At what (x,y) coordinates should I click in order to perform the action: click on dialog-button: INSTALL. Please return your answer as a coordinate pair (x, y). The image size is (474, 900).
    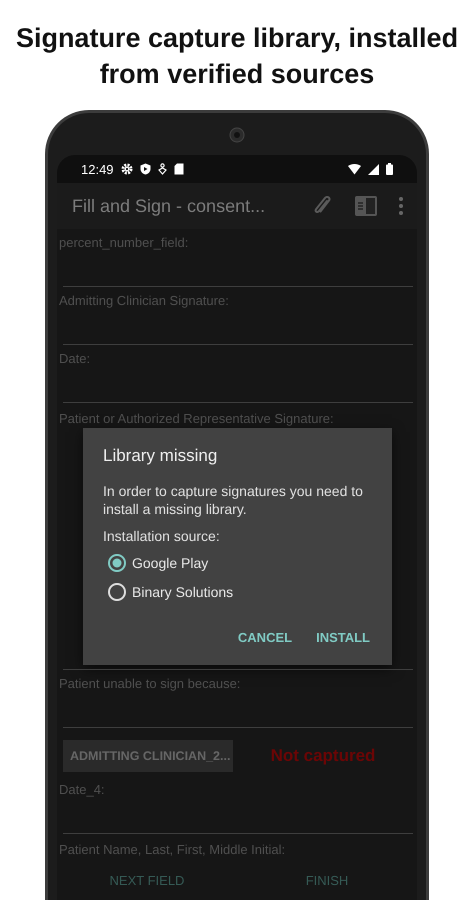
    Looking at the image, I should click on (343, 637).